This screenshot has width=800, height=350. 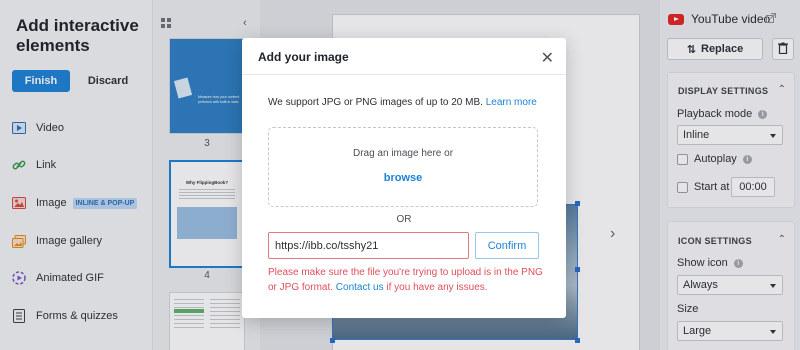 I want to click on dialog-title: Add your image, so click(x=303, y=57).